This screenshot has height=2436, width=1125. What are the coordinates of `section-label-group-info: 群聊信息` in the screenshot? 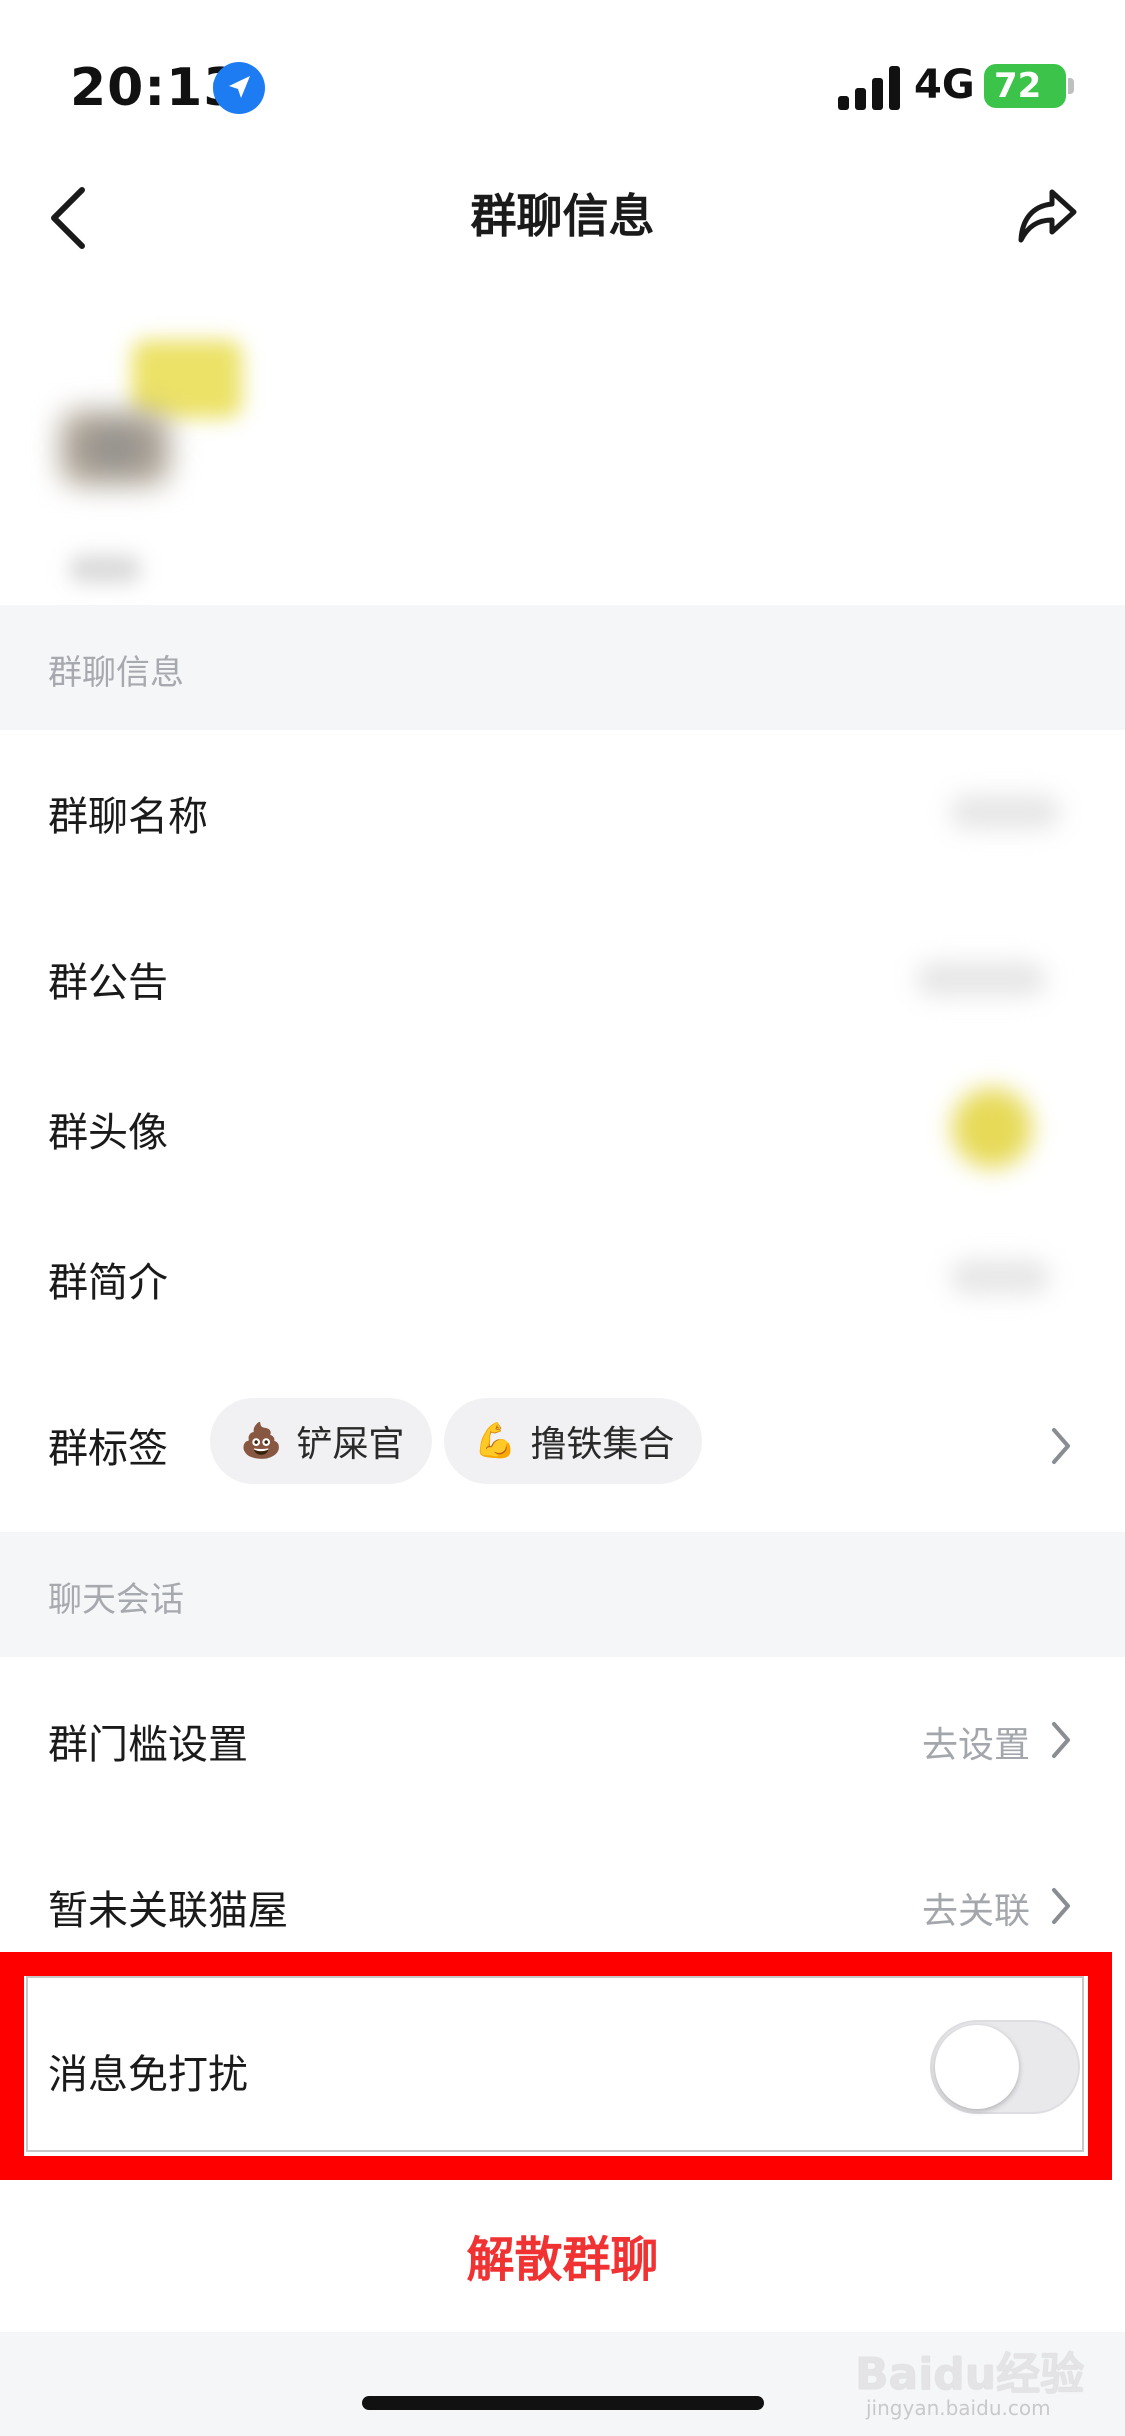 It's located at (116, 673).